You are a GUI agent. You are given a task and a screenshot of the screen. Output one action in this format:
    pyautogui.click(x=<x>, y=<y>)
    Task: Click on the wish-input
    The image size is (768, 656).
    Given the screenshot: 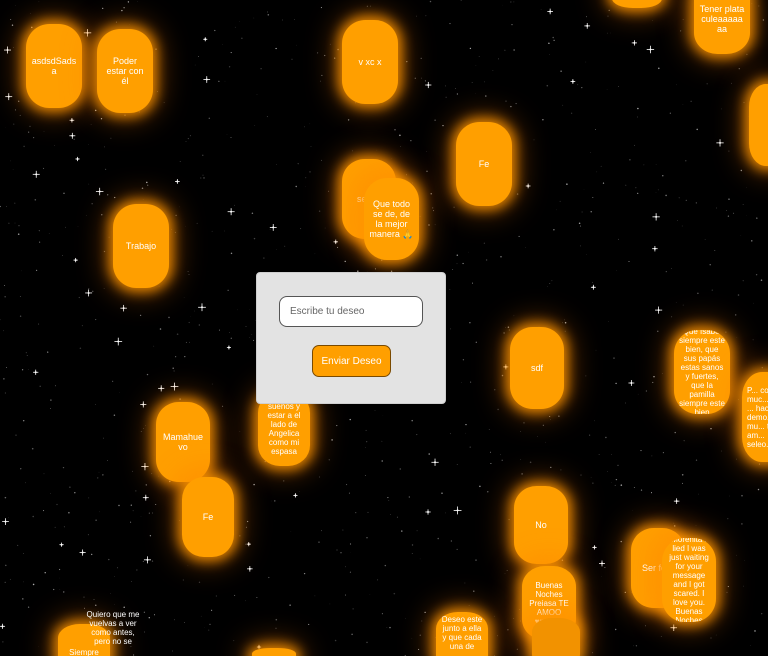 What is the action you would take?
    pyautogui.click(x=351, y=311)
    